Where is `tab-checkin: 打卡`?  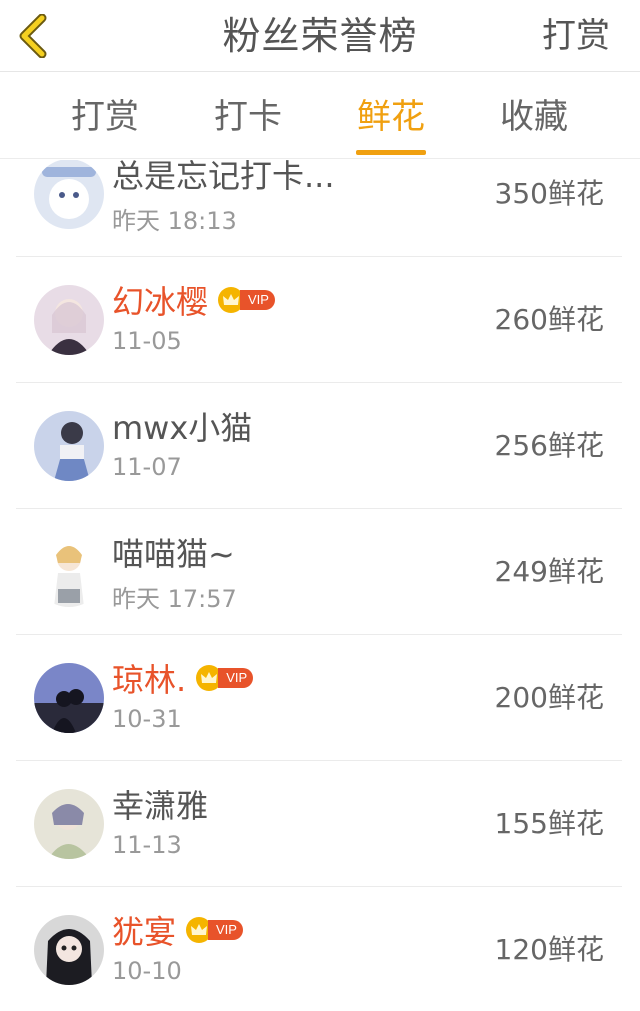
tab-checkin: 打卡 is located at coordinates (248, 116).